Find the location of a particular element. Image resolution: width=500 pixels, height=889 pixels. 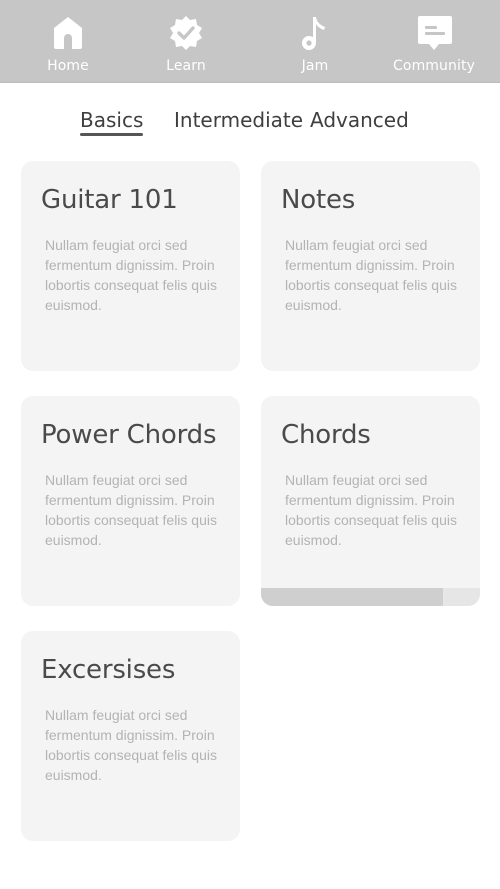

nav-item-learn: Learn is located at coordinates (186, 41).